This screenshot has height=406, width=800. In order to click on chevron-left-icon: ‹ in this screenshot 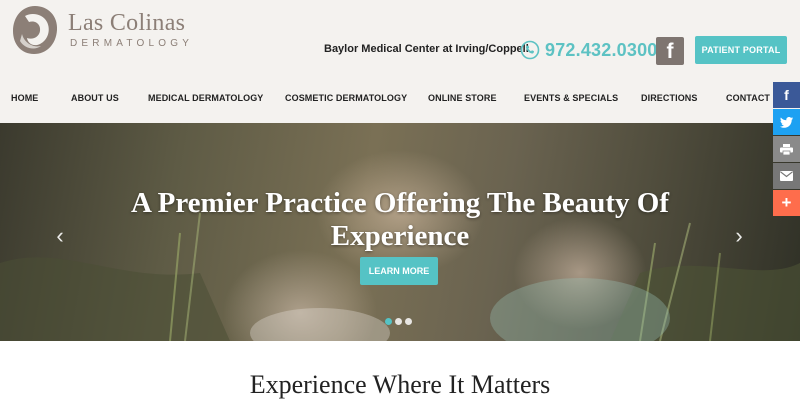, I will do `click(60, 236)`.